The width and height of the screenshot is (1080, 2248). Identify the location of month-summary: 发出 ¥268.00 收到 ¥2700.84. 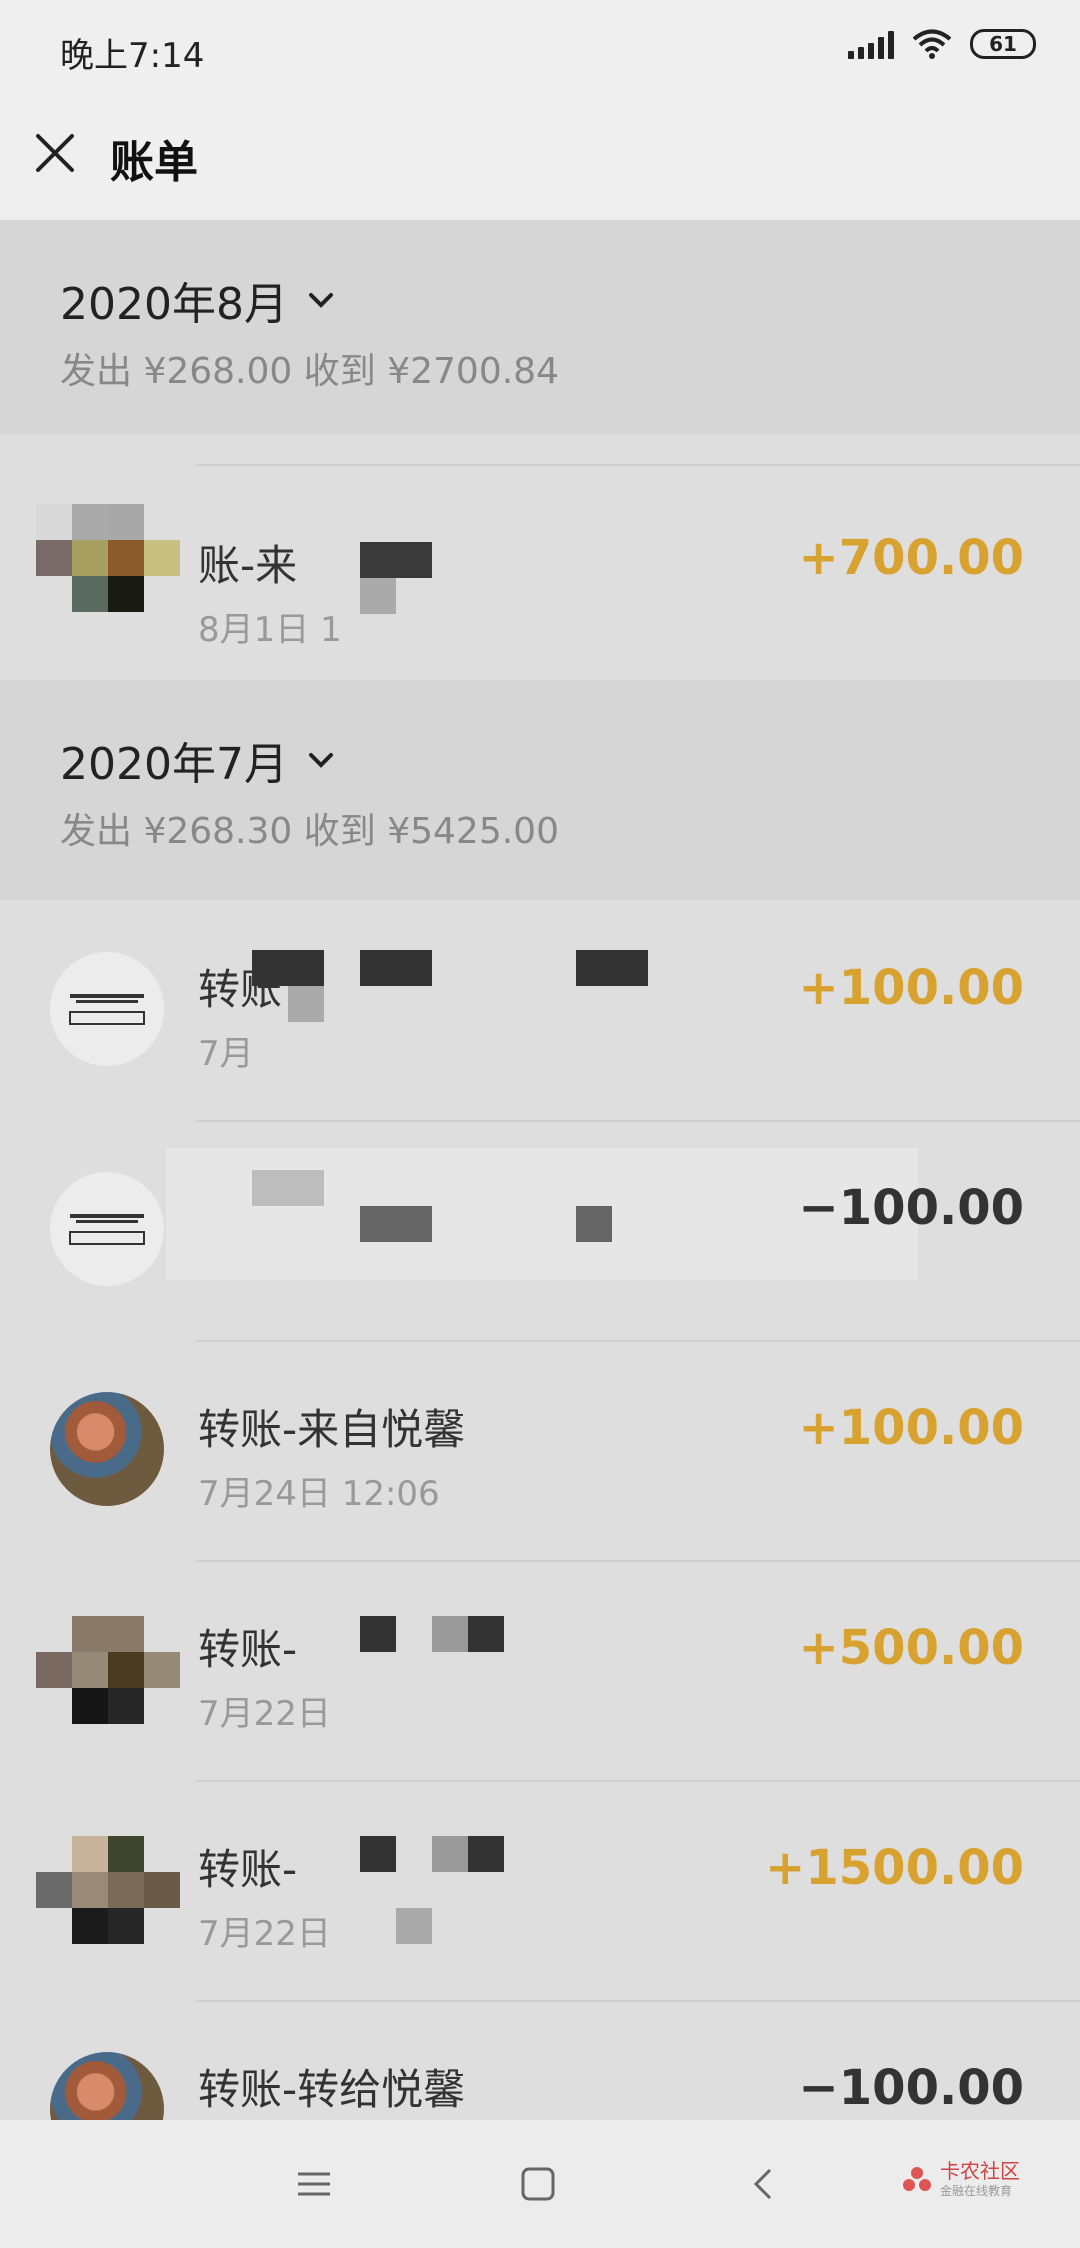
(309, 371).